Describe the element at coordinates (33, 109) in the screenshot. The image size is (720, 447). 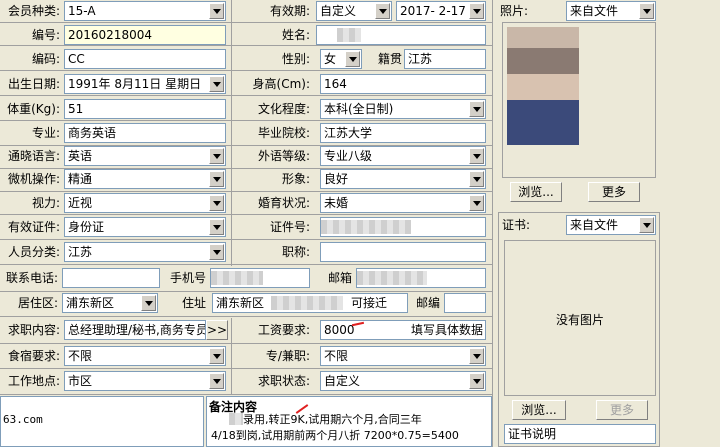
I see `weight-label: 体重(Kg):` at that location.